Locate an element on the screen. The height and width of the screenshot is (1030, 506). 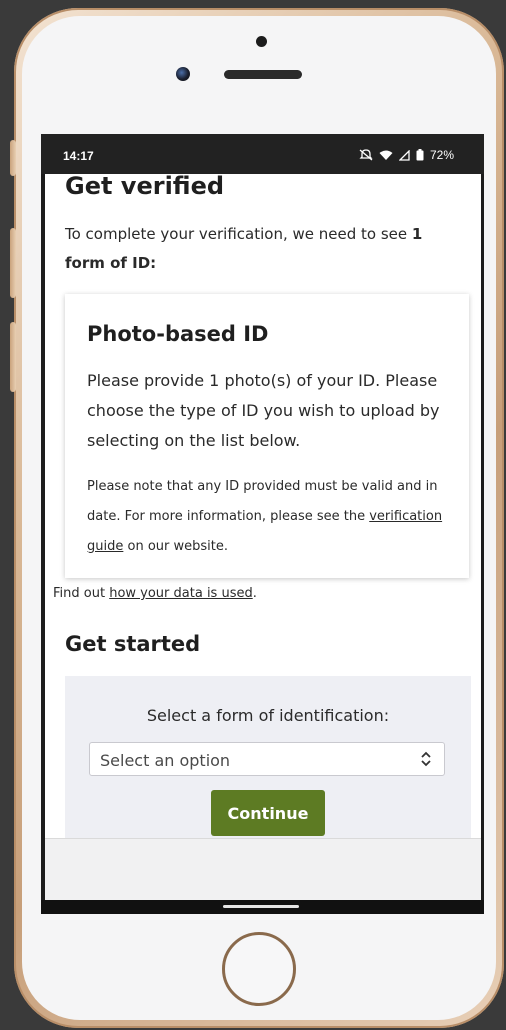
home-gesture-pill is located at coordinates (261, 906).